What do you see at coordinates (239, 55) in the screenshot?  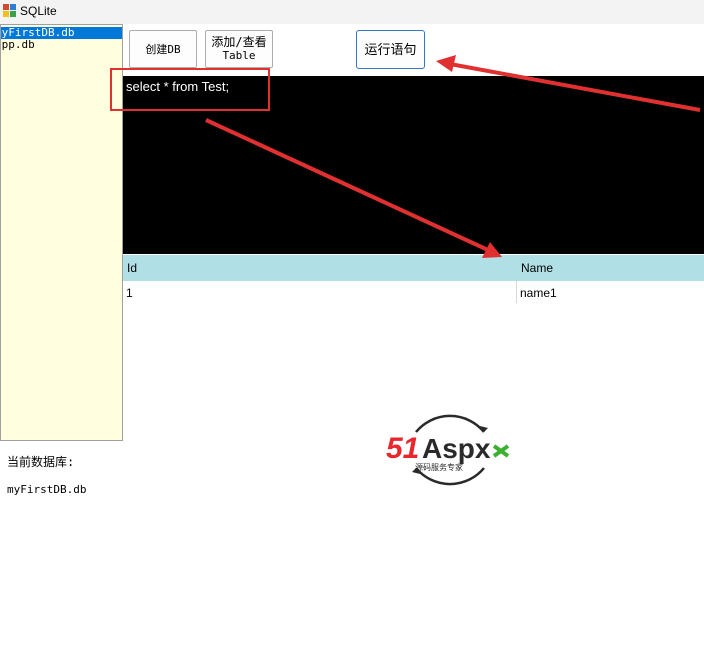 I see `add-table-label-line2: Table` at bounding box center [239, 55].